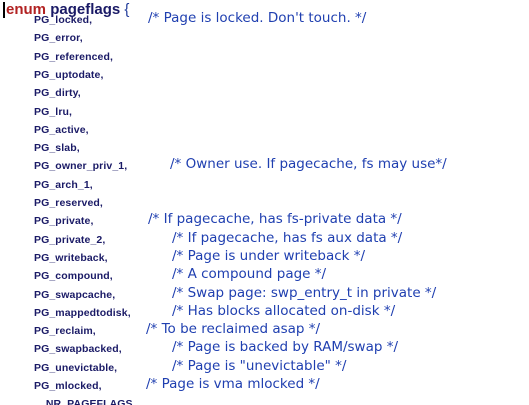 This screenshot has width=529, height=405. I want to click on flag-name: PG_writeback,, so click(71, 257).